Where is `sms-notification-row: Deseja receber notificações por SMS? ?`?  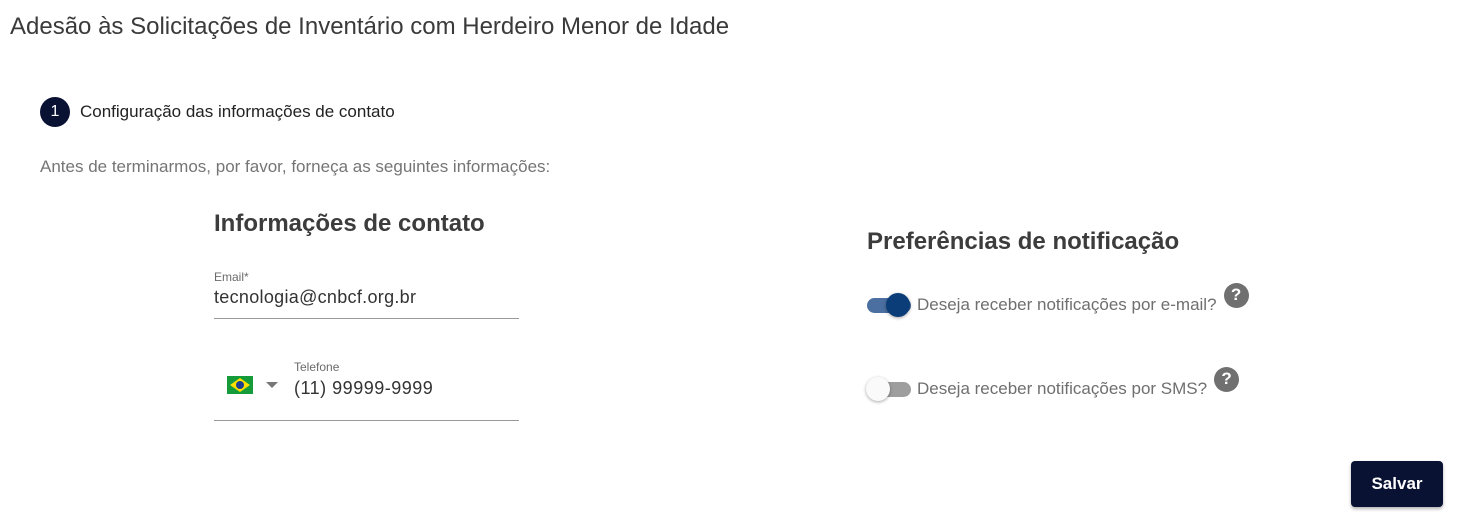 sms-notification-row: Deseja receber notificações por SMS? ? is located at coordinates (1053, 385).